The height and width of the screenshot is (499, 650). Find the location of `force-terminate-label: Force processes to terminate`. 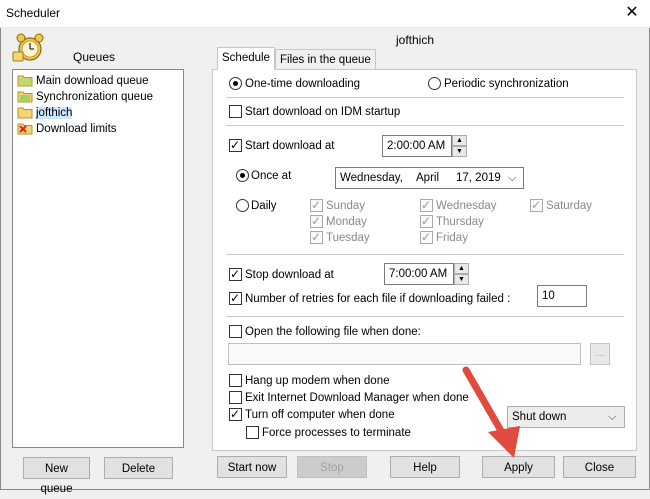

force-terminate-label: Force processes to terminate is located at coordinates (336, 433).